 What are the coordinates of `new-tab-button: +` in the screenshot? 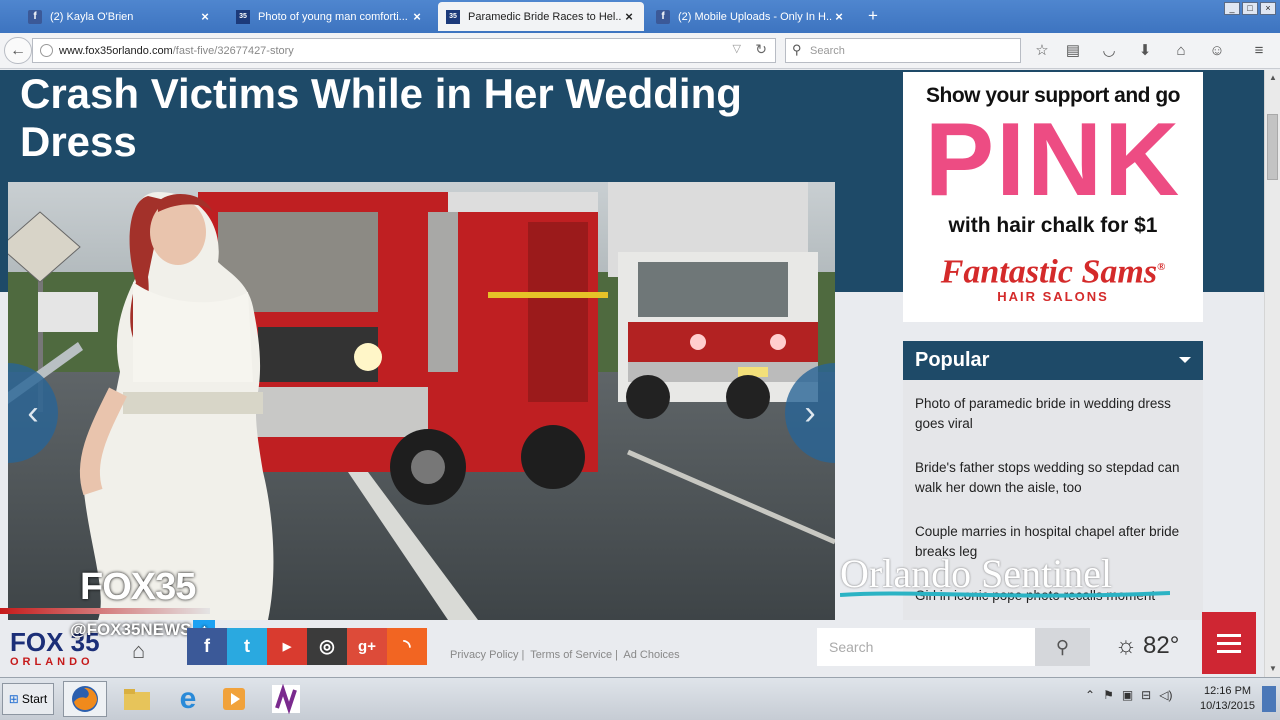 It's located at (873, 17).